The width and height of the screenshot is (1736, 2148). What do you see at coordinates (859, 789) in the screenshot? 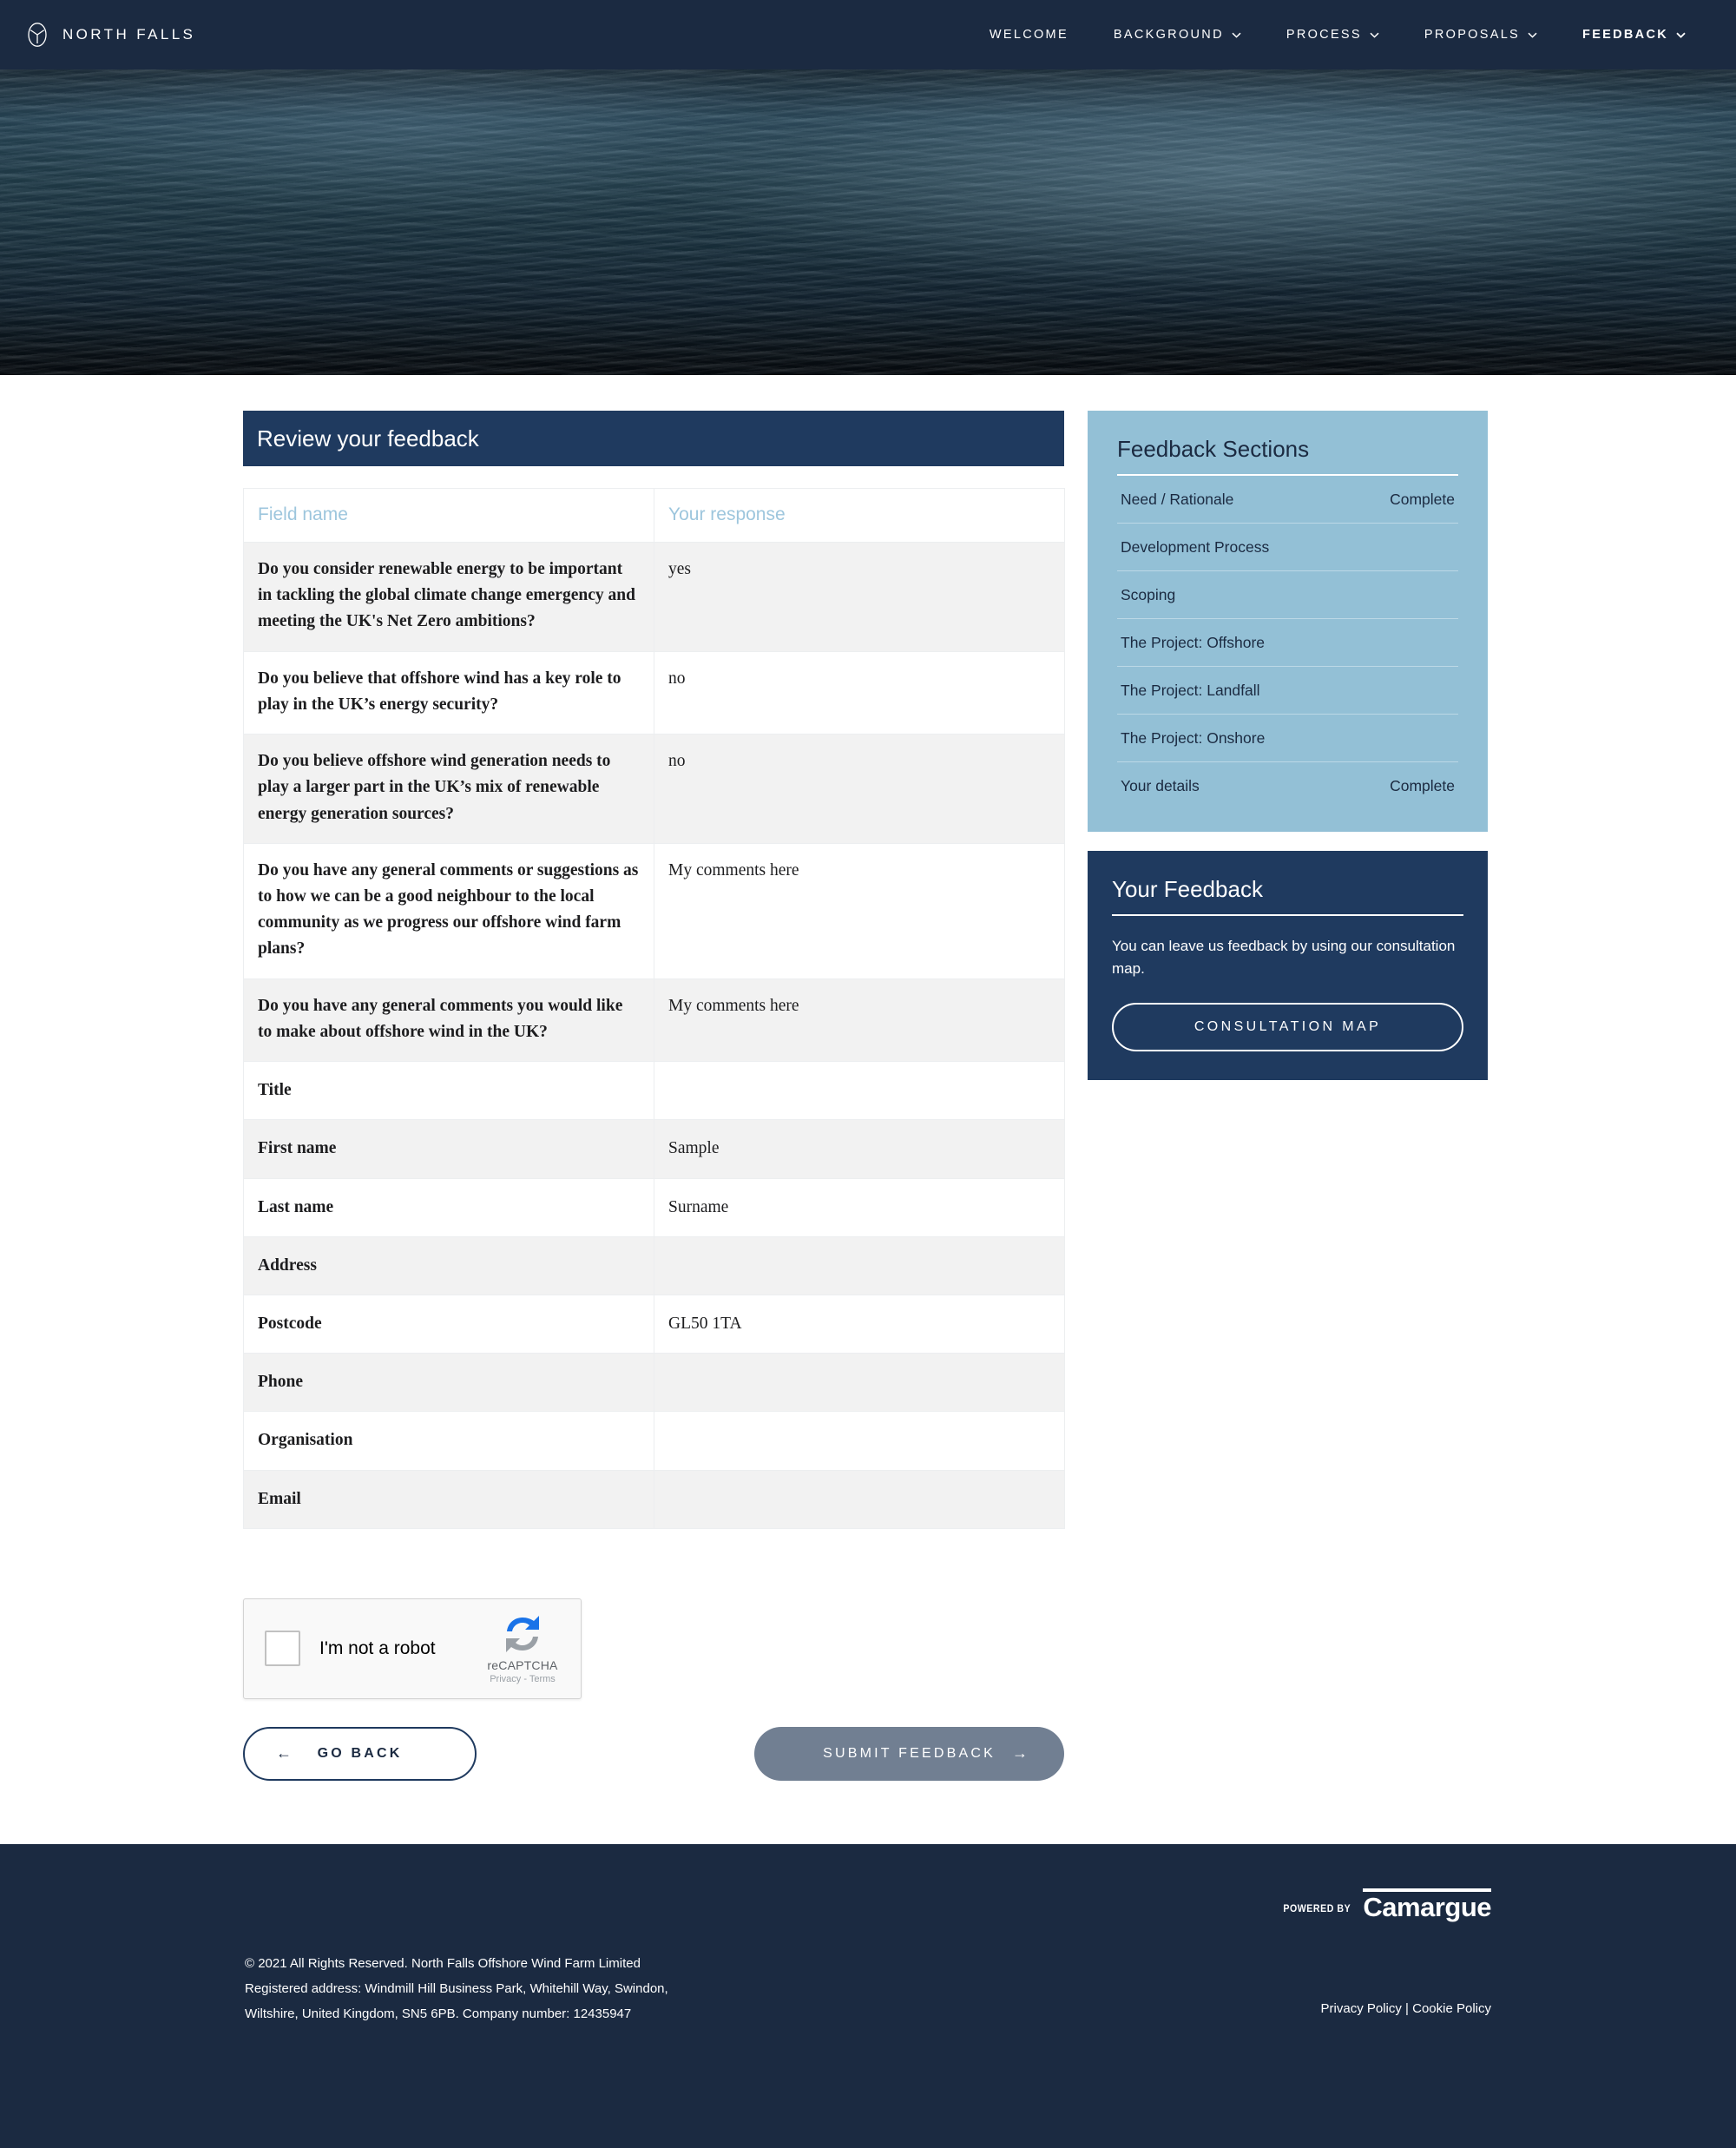
I see `row-response-value: no` at bounding box center [859, 789].